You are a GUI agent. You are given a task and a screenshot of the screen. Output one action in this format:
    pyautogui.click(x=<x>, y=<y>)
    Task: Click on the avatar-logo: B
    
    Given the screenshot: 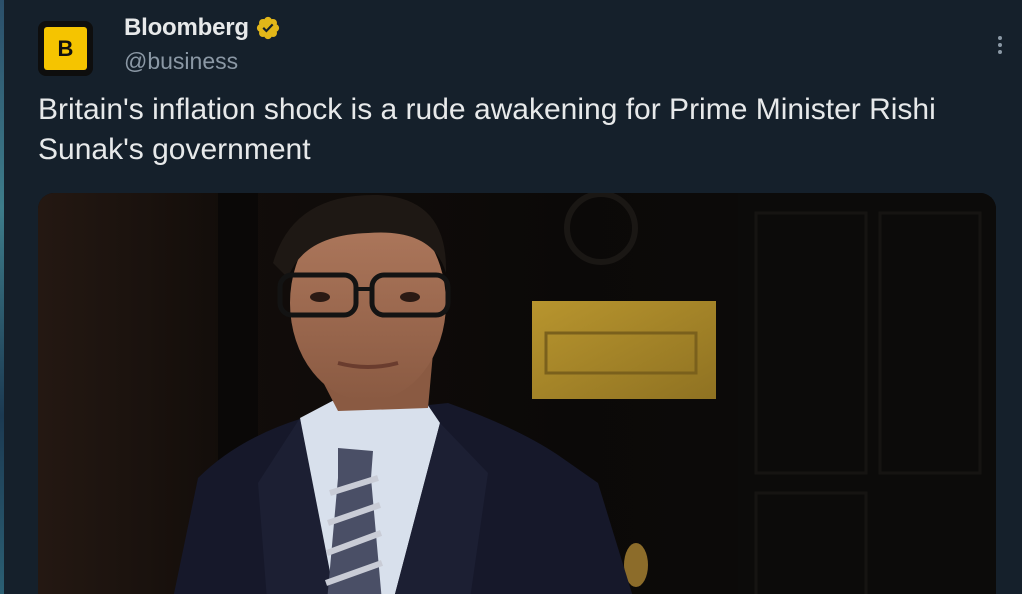 What is the action you would take?
    pyautogui.click(x=65, y=48)
    